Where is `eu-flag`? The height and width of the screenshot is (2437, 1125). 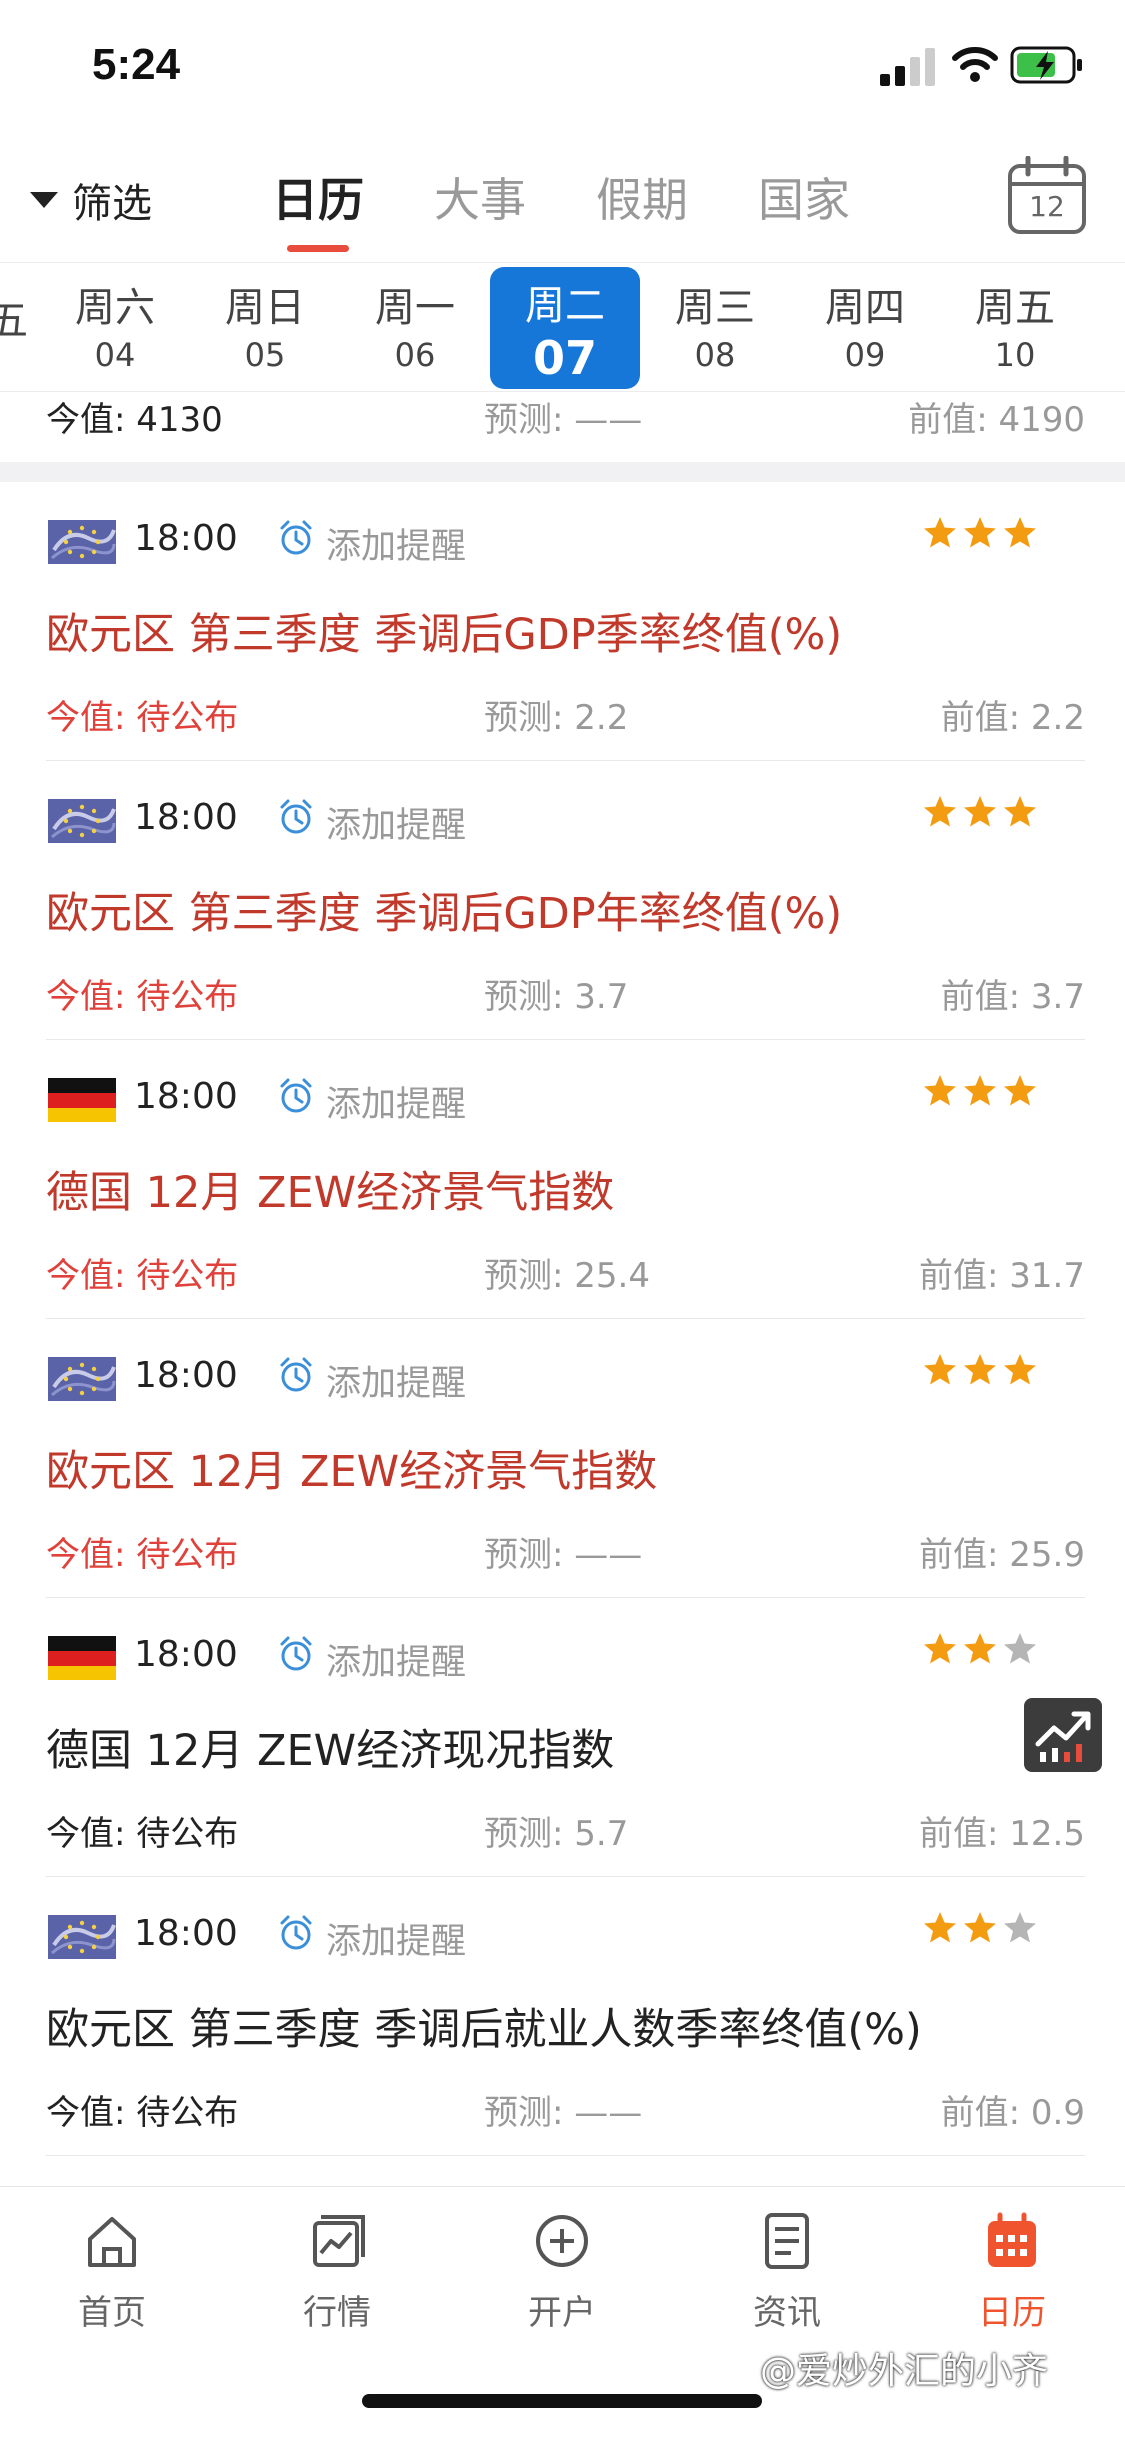 eu-flag is located at coordinates (82, 1937).